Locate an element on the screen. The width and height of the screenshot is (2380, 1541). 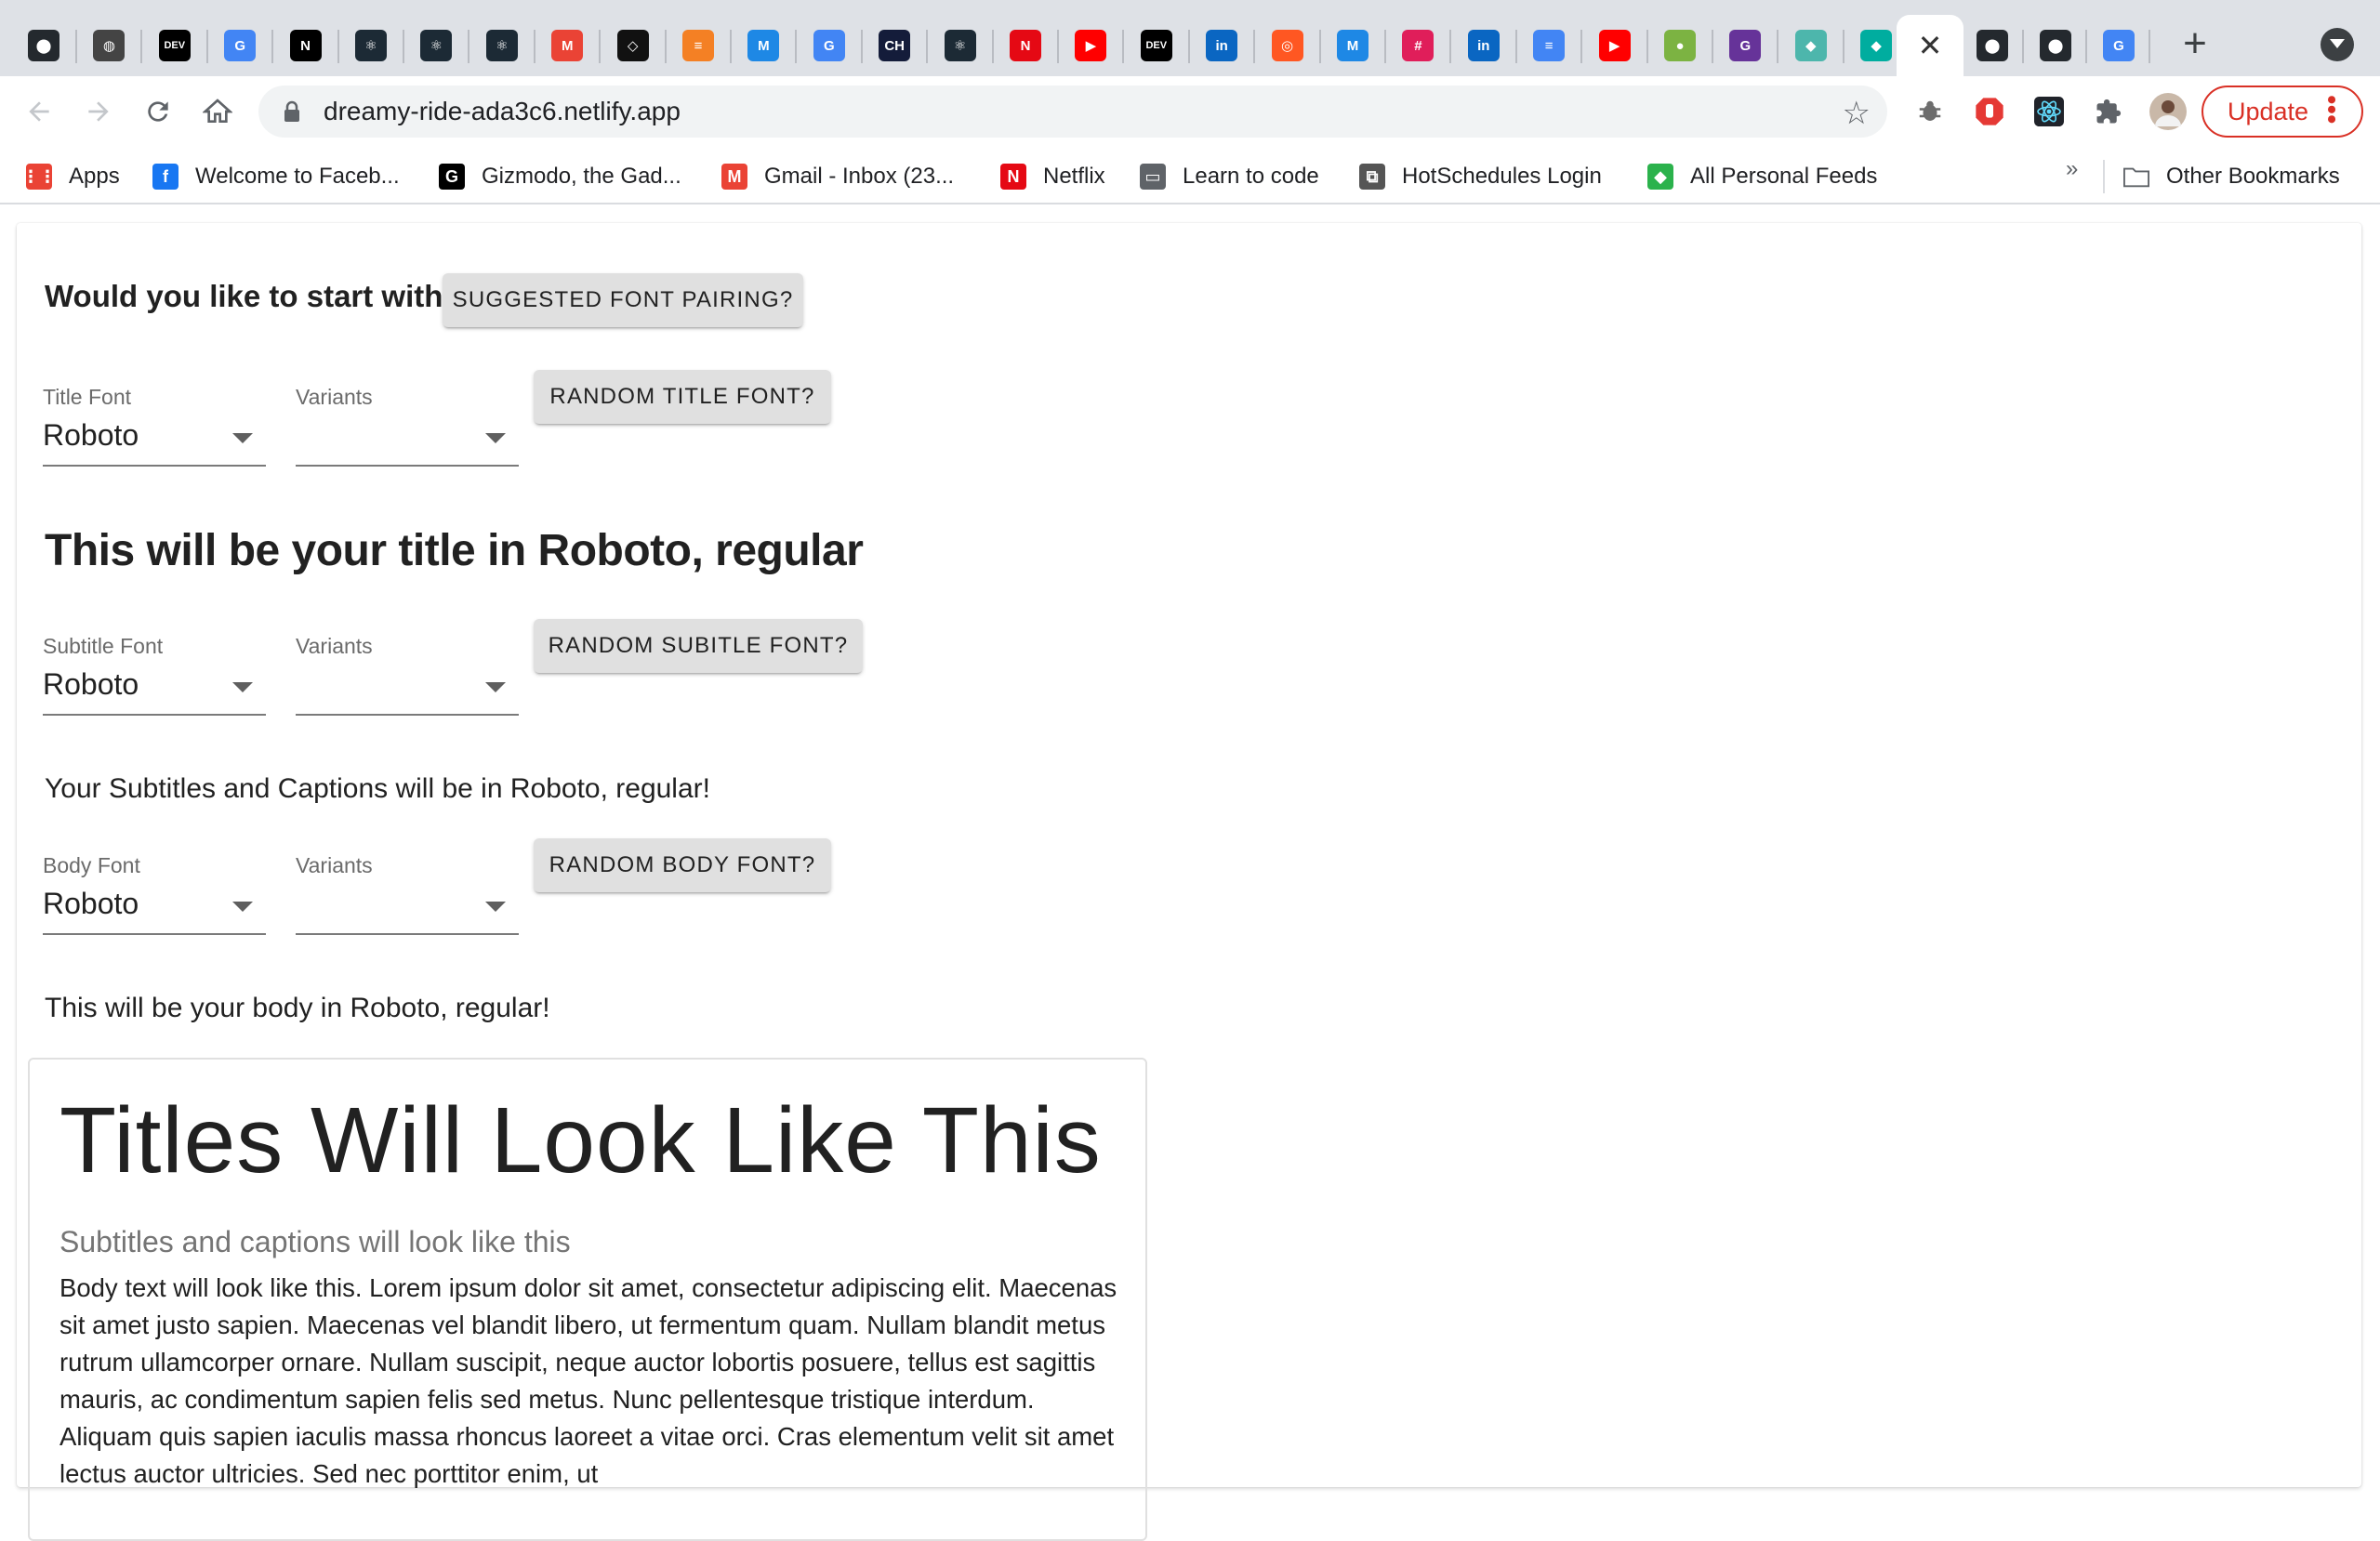
bookmark-item: ⋮⋮ Apps is located at coordinates (71, 176).